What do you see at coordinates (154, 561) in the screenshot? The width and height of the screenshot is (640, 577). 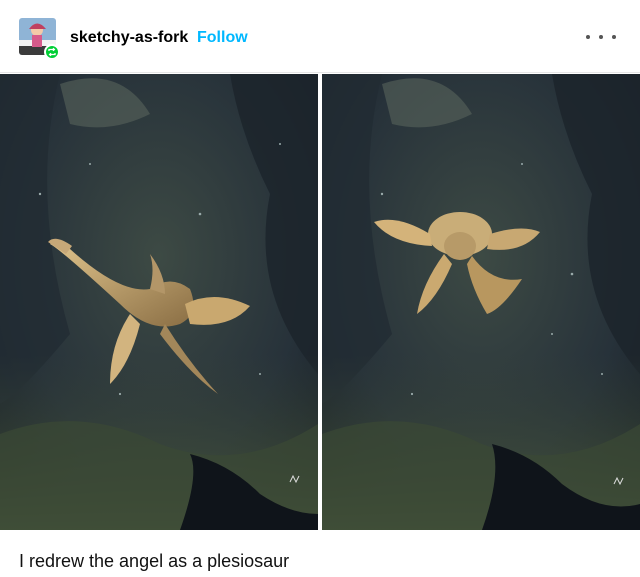 I see `post-caption: I redrew the angel as a plesiosaur` at bounding box center [154, 561].